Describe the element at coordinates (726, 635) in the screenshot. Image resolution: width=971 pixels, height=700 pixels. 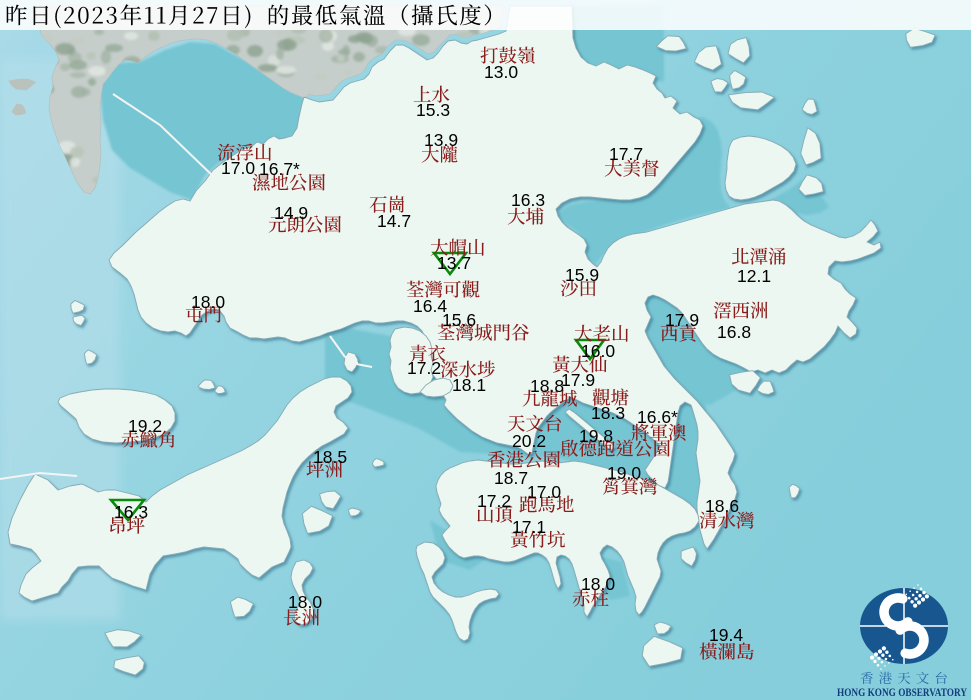
I see `svg-text: 19.4` at that location.